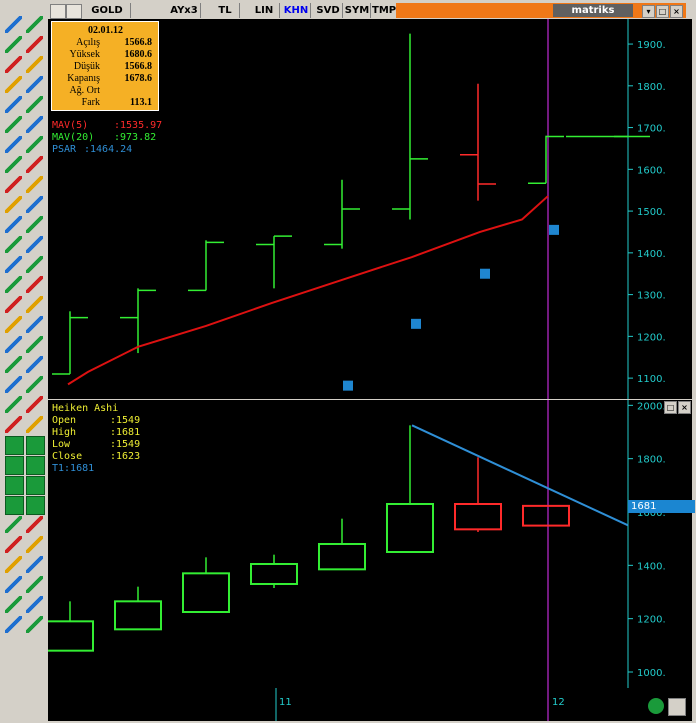 The height and width of the screenshot is (723, 696). Describe the element at coordinates (648, 11) in the screenshot. I see `minimize-button: ▾` at that location.